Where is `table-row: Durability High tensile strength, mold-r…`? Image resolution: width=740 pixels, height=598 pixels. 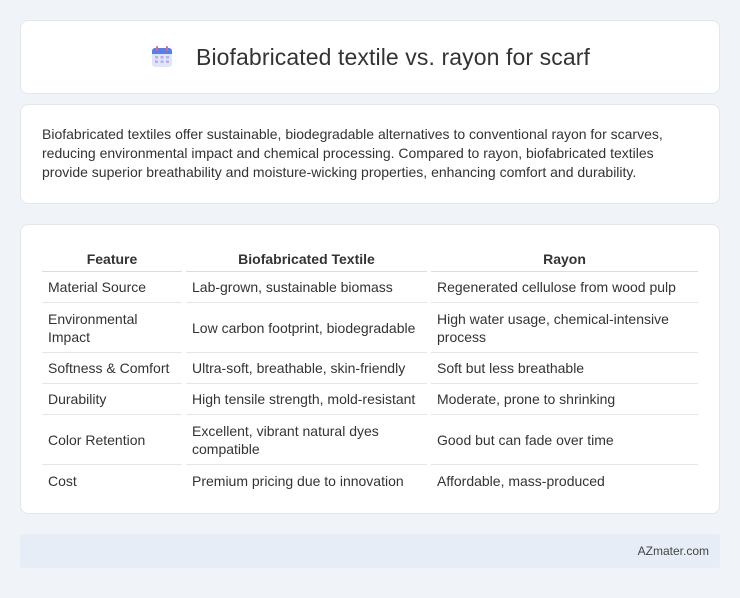
table-row: Durability High tensile strength, mold-r… is located at coordinates (370, 399).